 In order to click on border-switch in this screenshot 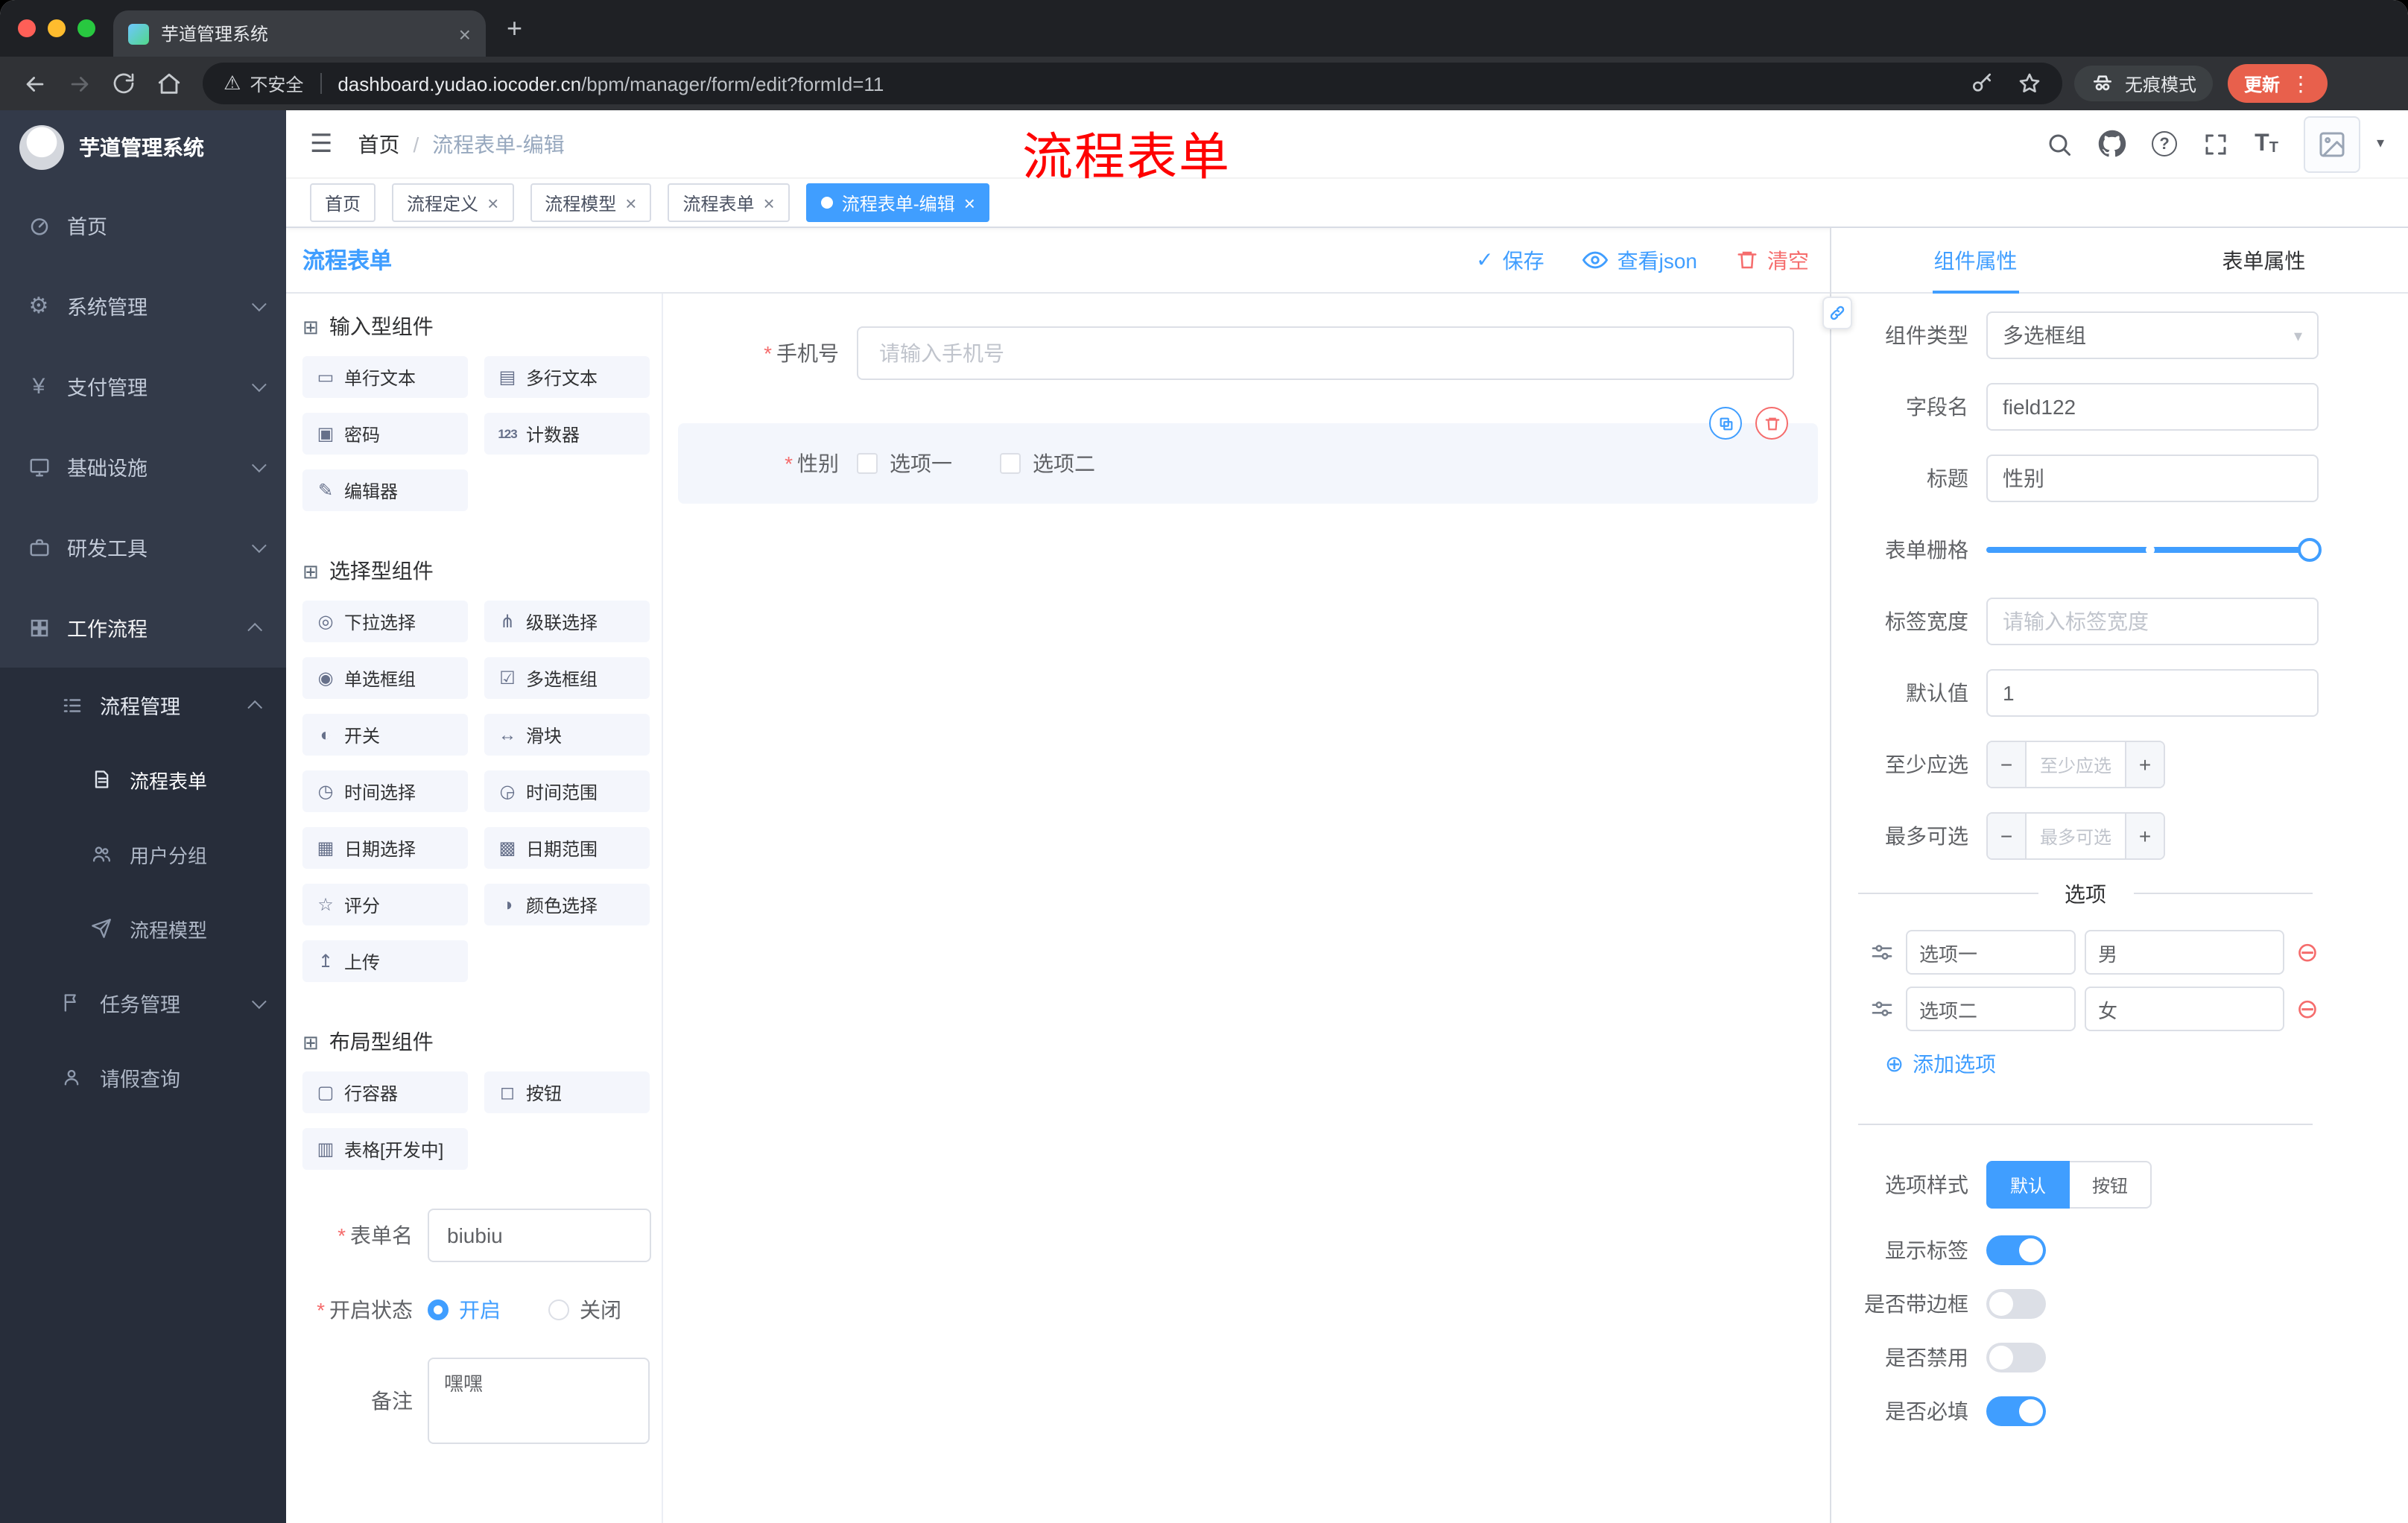, I will do `click(2016, 1304)`.